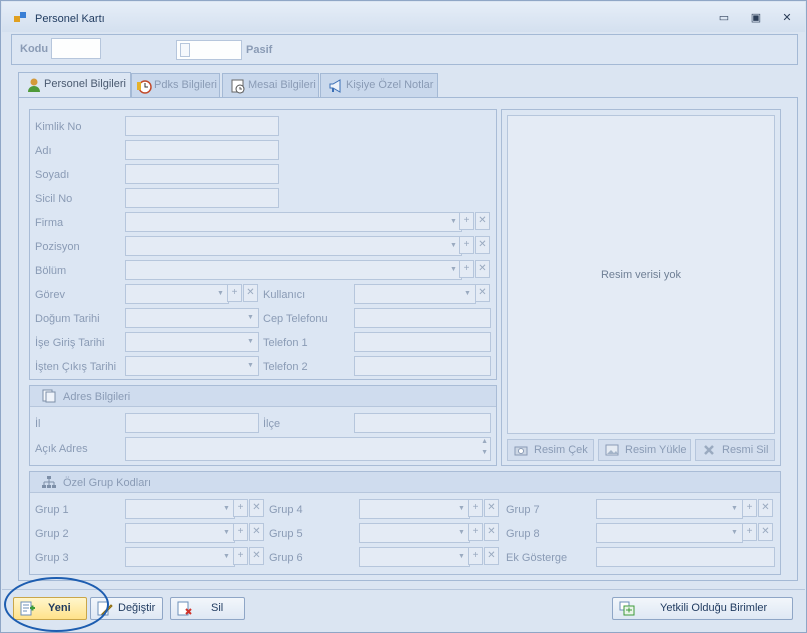  What do you see at coordinates (537, 558) in the screenshot?
I see `ek-gosterge-label: Ek Gösterge` at bounding box center [537, 558].